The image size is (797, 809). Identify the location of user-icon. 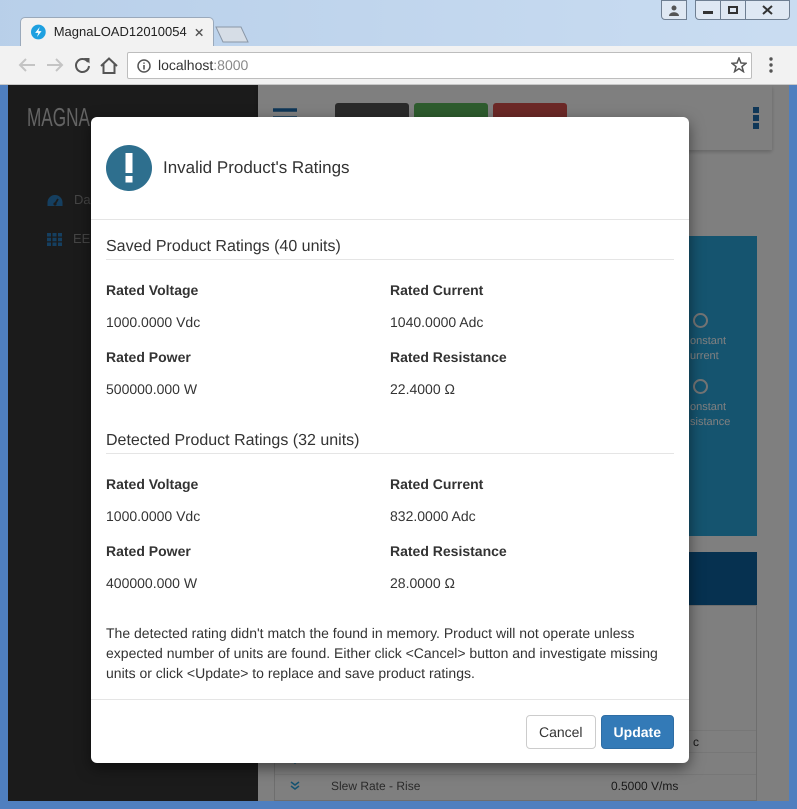
(674, 10).